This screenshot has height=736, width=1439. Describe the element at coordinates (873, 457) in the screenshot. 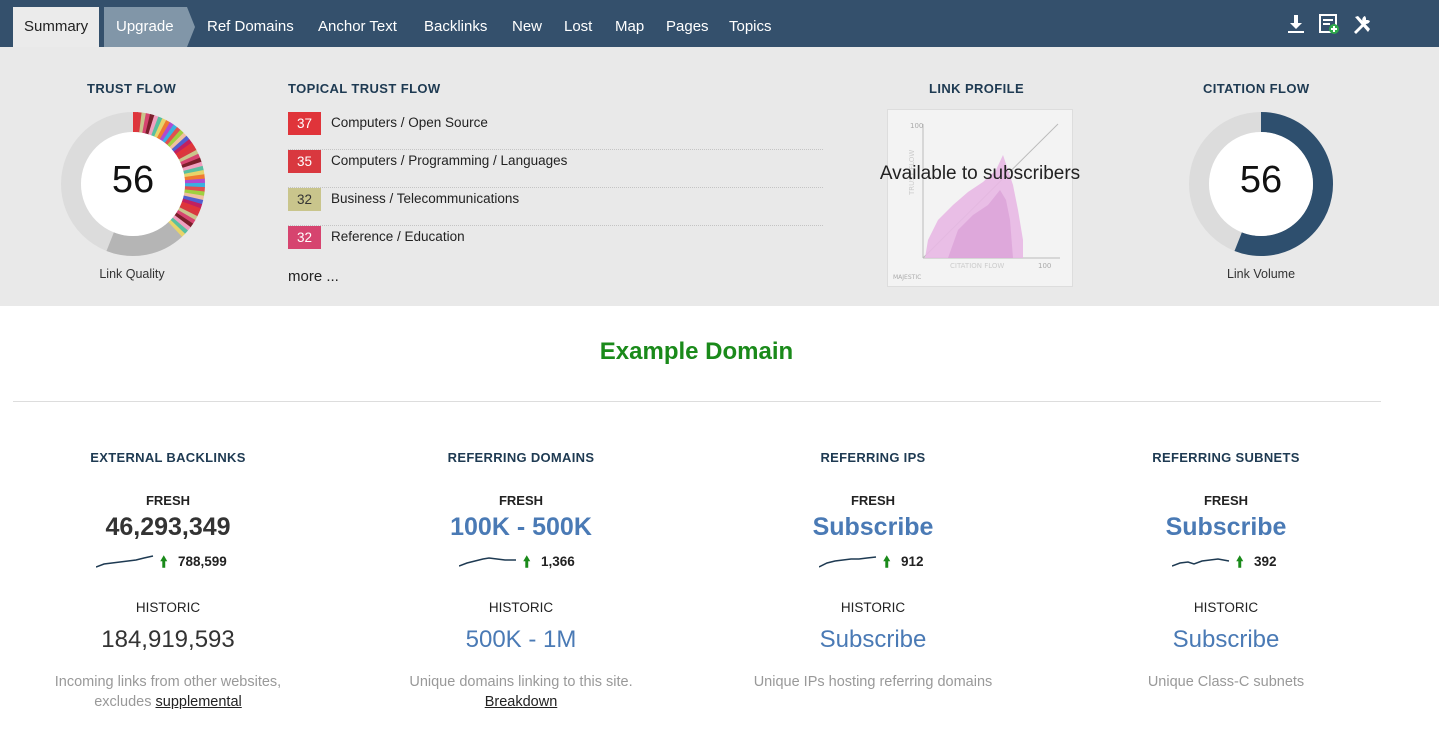

I see `stat-title: REFERRING IPS` at that location.